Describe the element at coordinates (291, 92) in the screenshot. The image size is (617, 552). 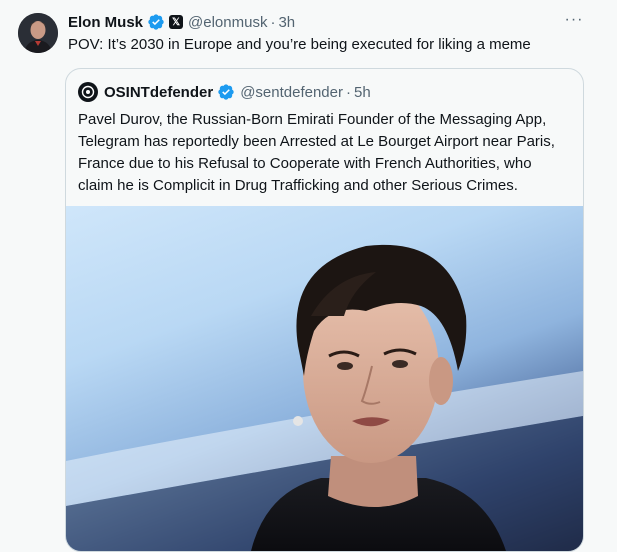
I see `quoted-author-handle: @sentdefender` at that location.